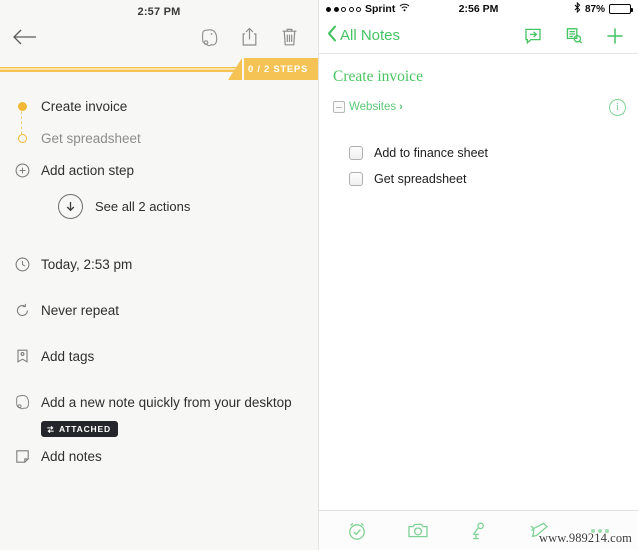 The width and height of the screenshot is (638, 550). Describe the element at coordinates (404, 9) in the screenshot. I see `wifi-icon` at that location.